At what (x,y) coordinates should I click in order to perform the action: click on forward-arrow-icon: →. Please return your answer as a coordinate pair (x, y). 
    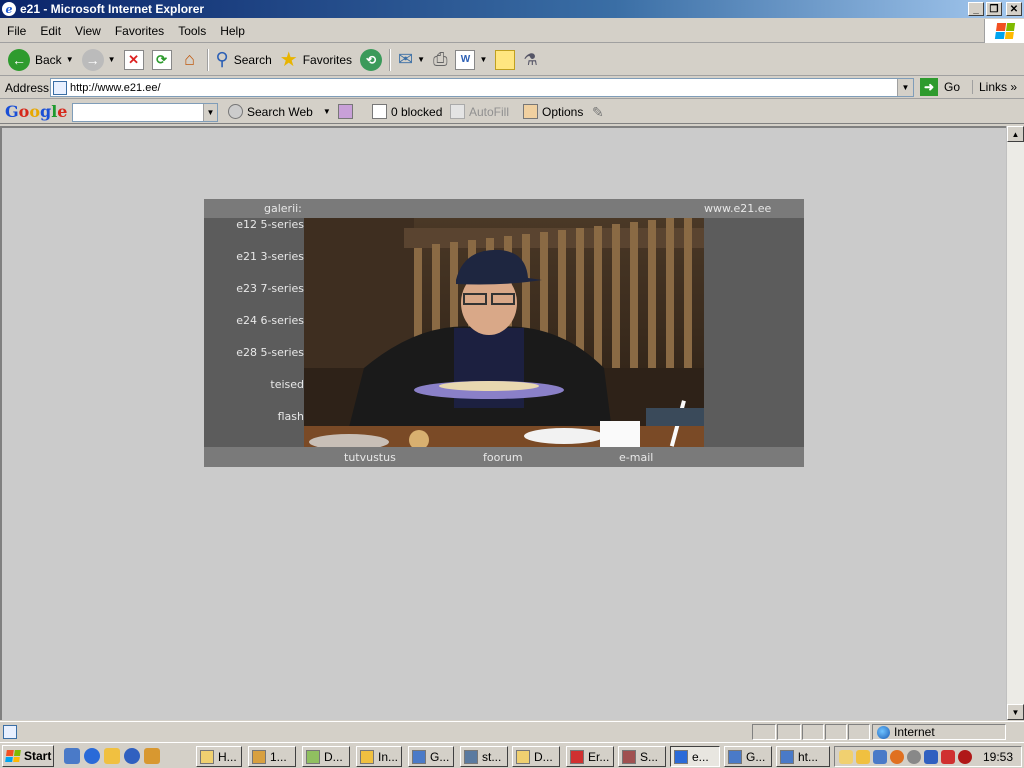
    Looking at the image, I should click on (92, 59).